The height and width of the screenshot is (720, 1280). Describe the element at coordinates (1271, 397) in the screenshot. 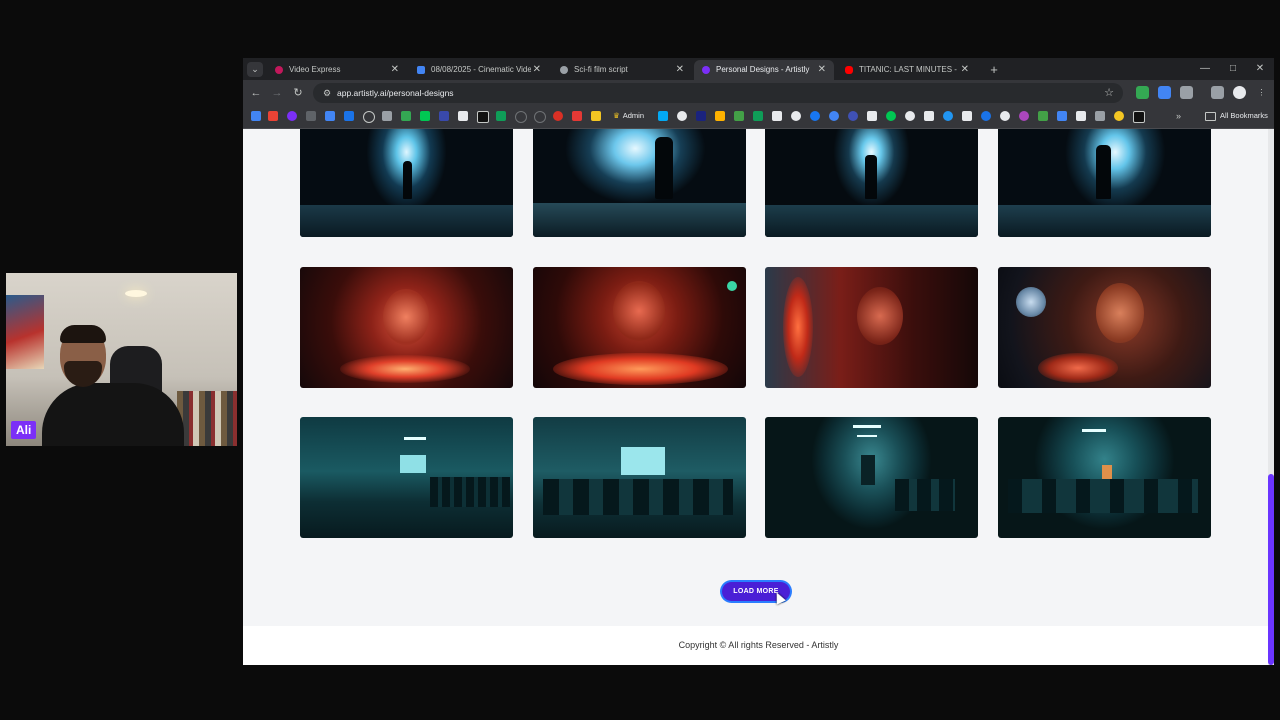

I see `page-scrollbar` at that location.